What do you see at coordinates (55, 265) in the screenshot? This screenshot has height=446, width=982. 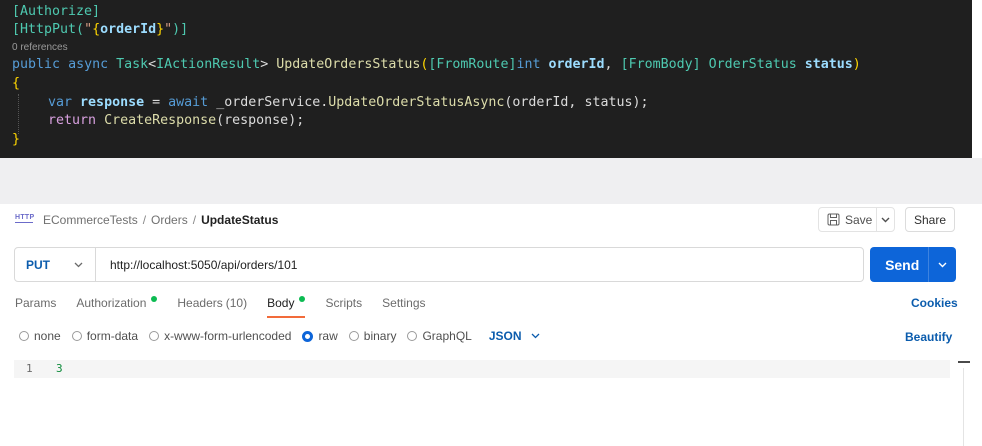 I see `method-select: PUT` at bounding box center [55, 265].